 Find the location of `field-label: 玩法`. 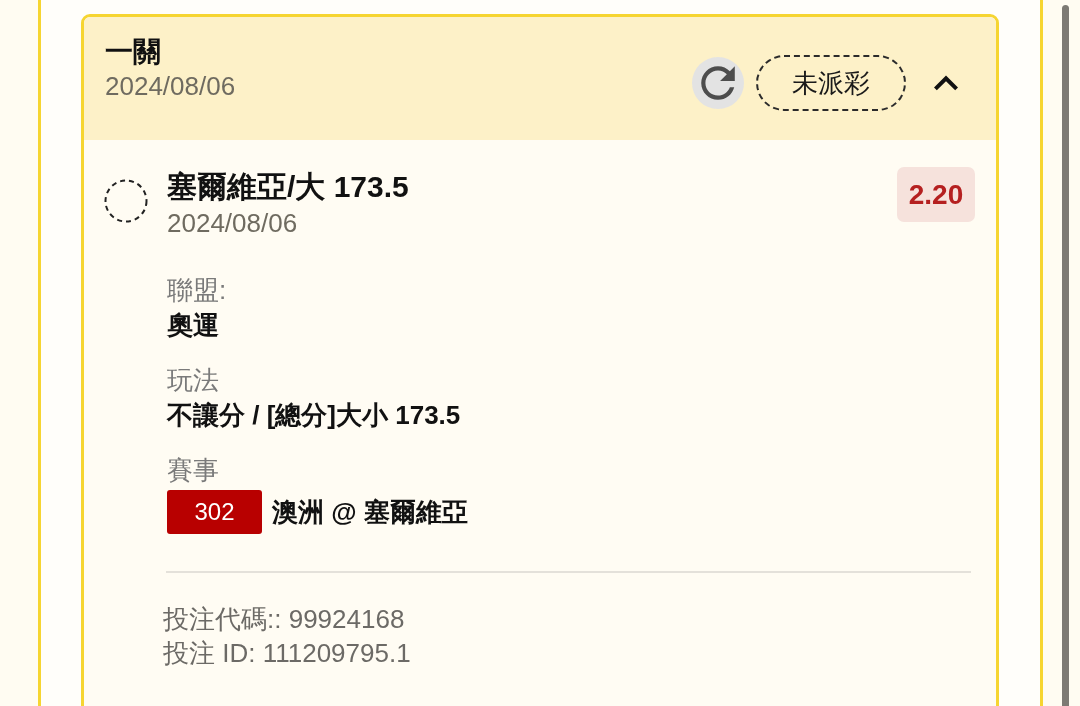

field-label: 玩法 is located at coordinates (193, 380).